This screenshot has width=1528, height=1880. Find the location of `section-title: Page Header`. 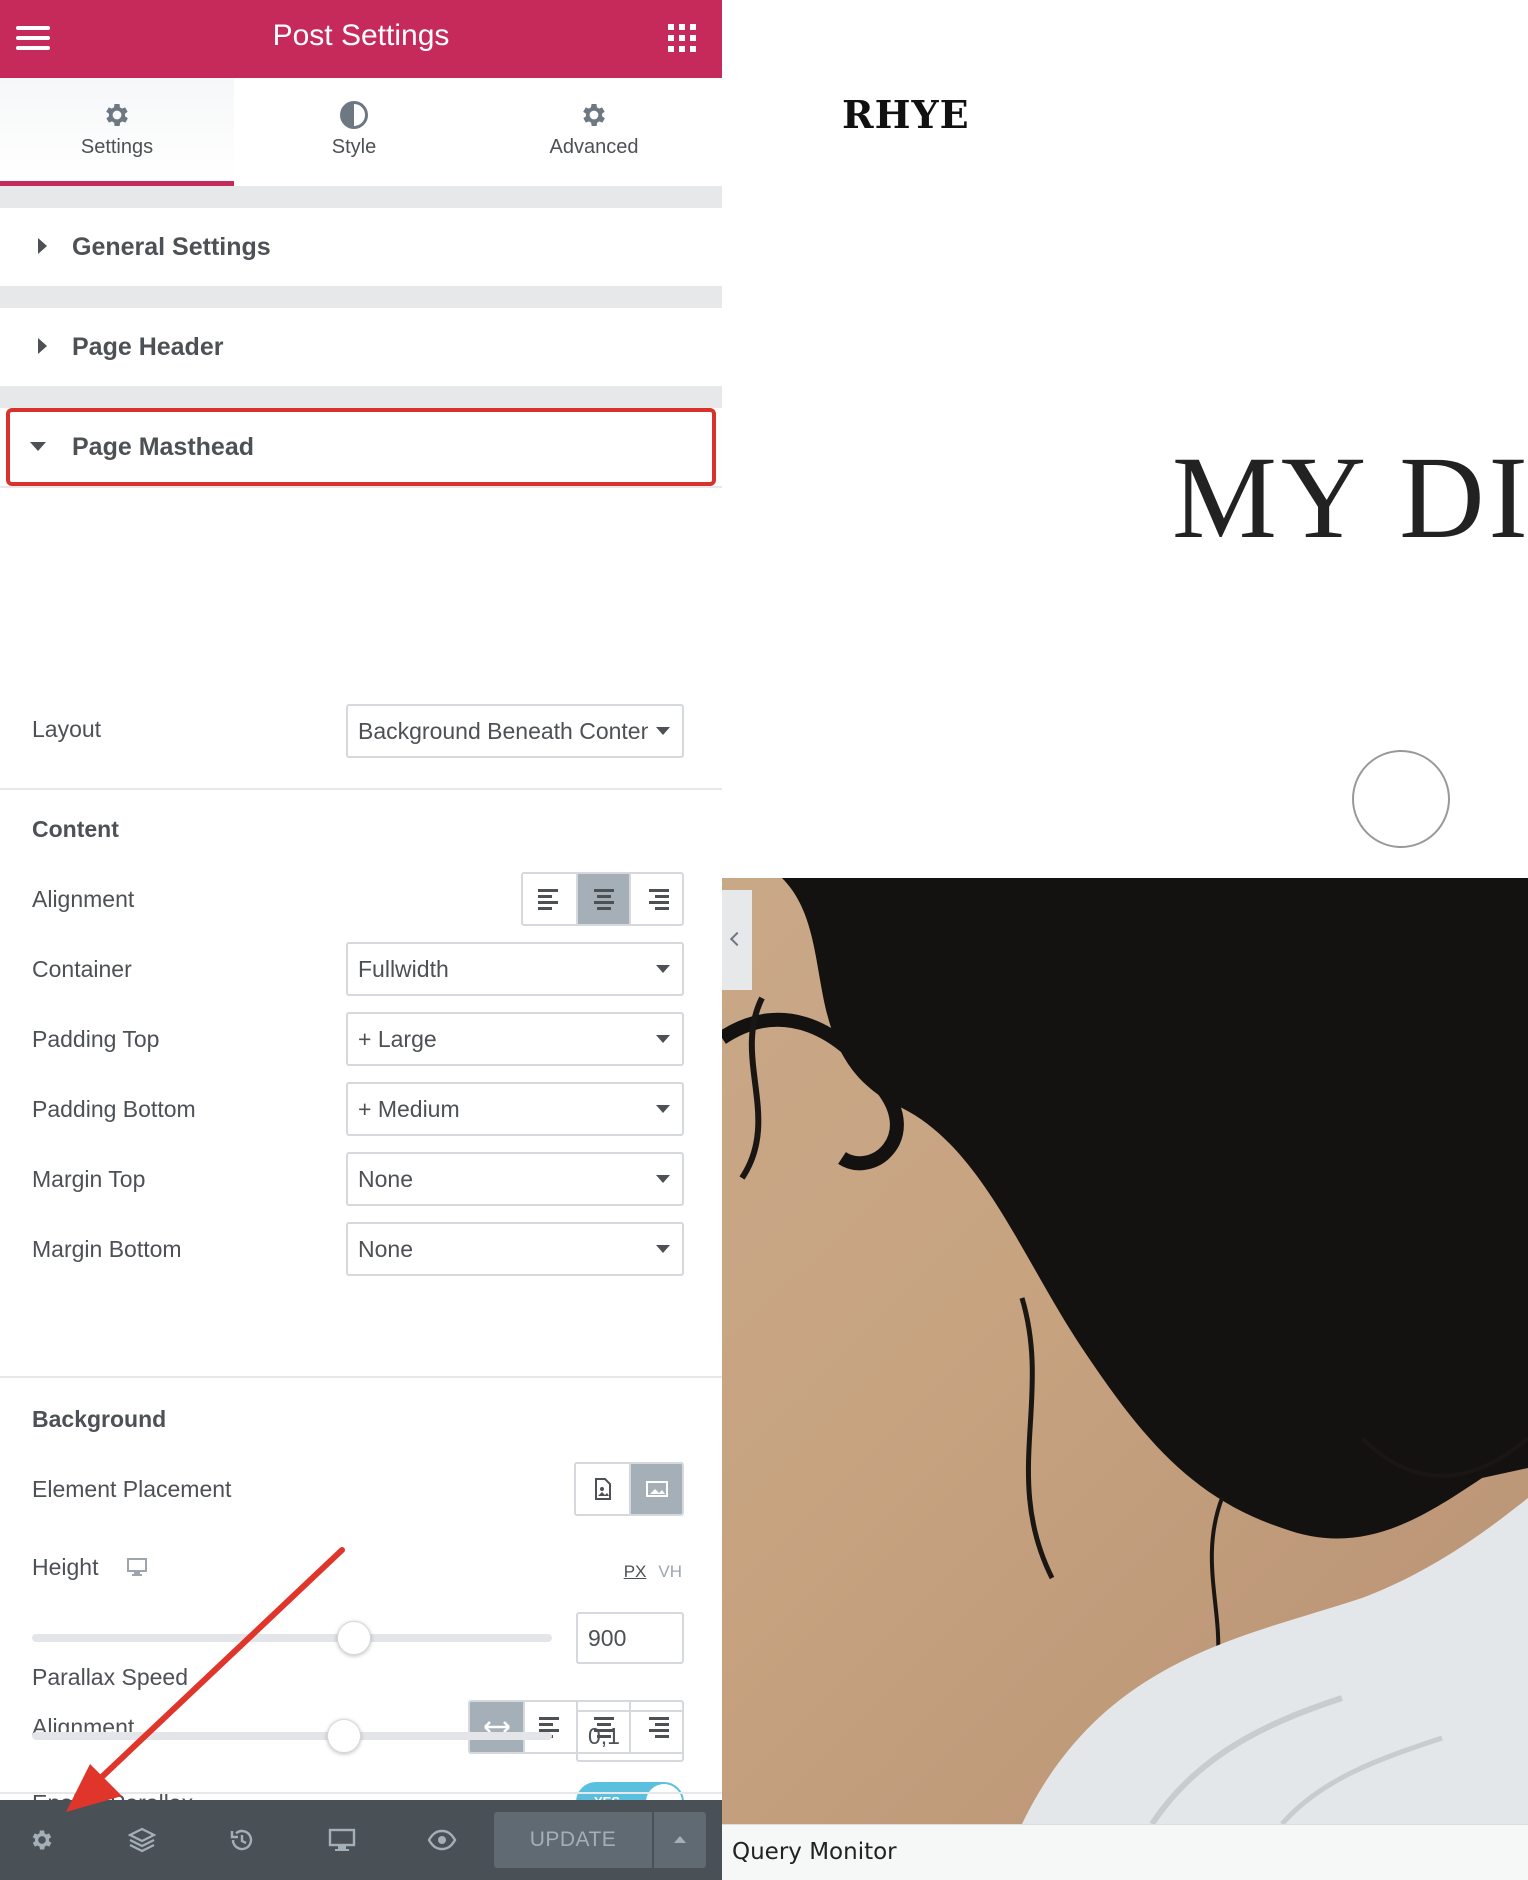

section-title: Page Header is located at coordinates (148, 347).